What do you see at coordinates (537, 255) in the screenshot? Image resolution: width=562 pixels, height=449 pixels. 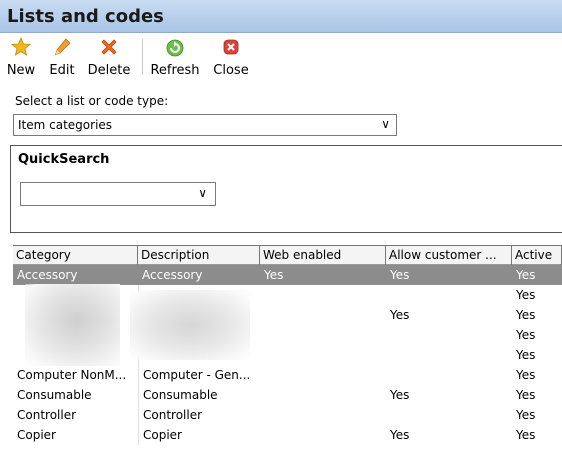 I see `column-header-active: Active` at bounding box center [537, 255].